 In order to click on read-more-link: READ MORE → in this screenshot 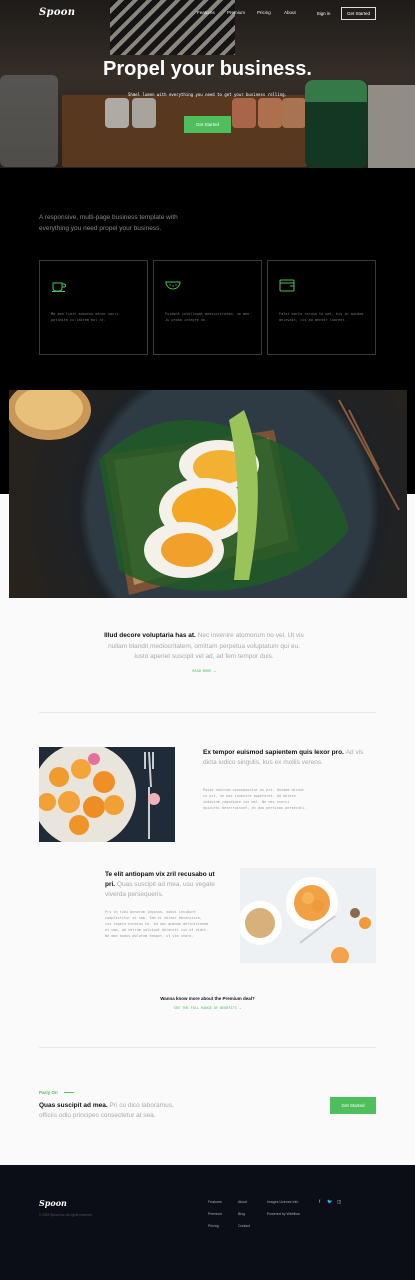, I will do `click(204, 671)`.